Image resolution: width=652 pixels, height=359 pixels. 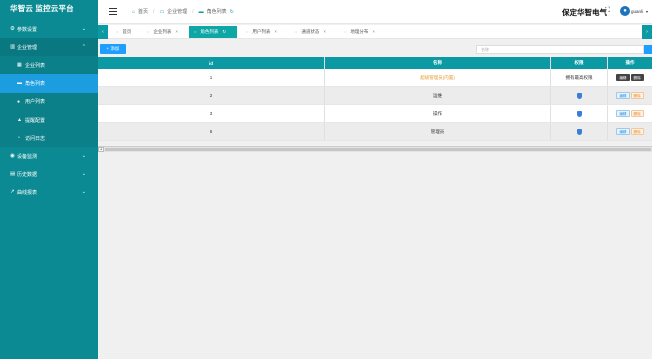 I want to click on column-header-id: id, so click(x=211, y=63).